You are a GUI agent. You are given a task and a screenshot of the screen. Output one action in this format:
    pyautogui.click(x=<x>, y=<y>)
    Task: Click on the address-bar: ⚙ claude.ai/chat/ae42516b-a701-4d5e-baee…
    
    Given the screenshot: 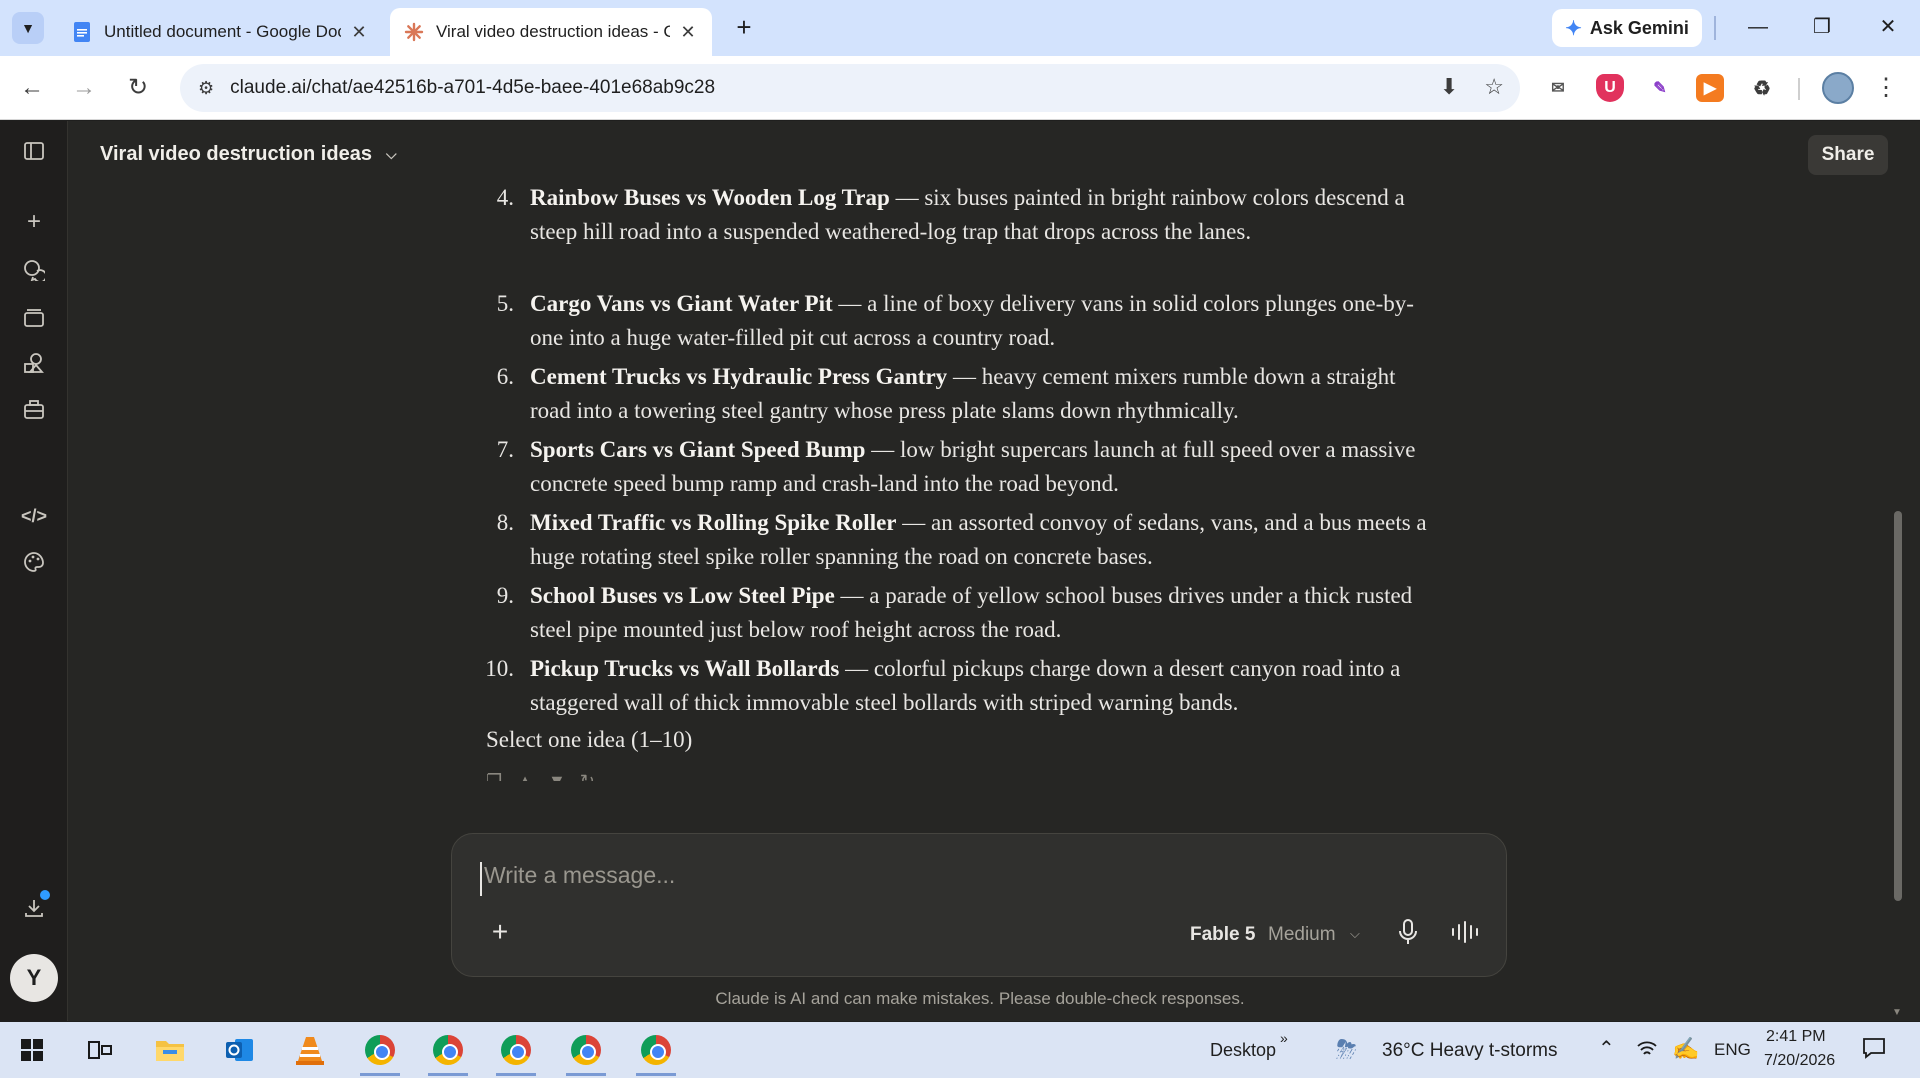 What is the action you would take?
    pyautogui.click(x=850, y=88)
    